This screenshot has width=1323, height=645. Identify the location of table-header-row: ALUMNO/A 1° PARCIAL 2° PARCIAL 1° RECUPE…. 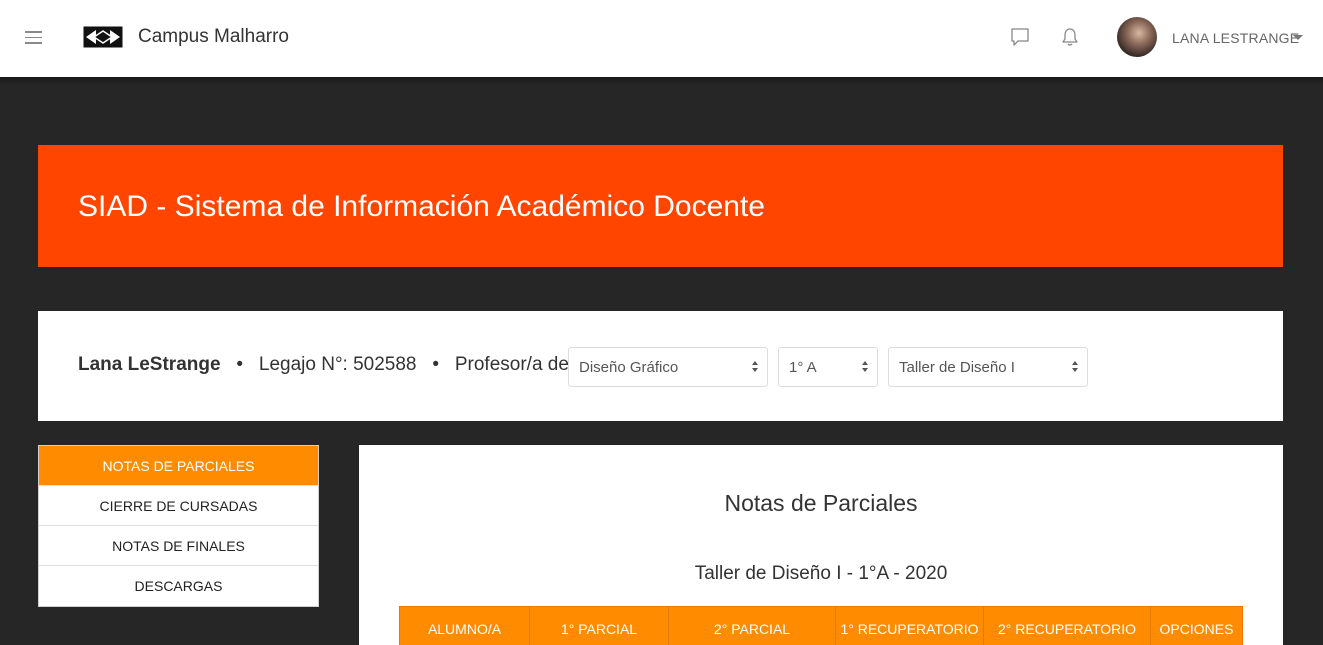
(821, 625).